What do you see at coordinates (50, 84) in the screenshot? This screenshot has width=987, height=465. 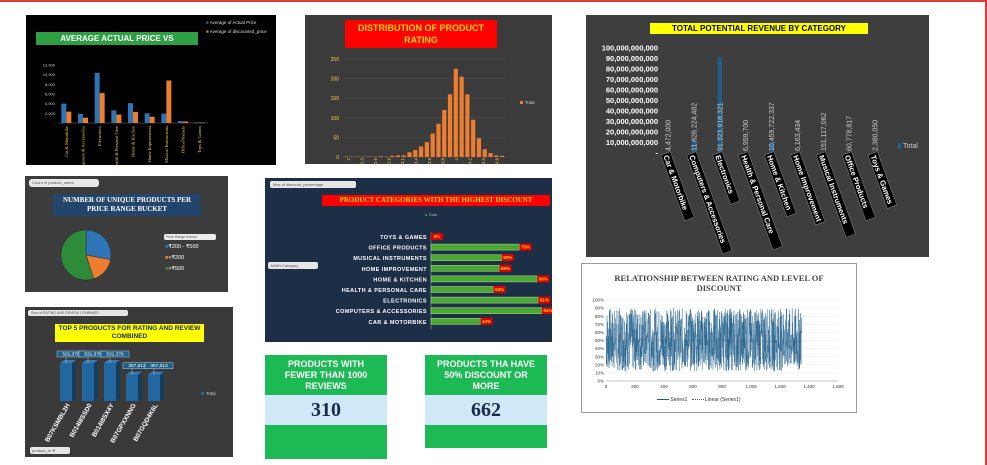 I see `y-tick-label: 8,000` at bounding box center [50, 84].